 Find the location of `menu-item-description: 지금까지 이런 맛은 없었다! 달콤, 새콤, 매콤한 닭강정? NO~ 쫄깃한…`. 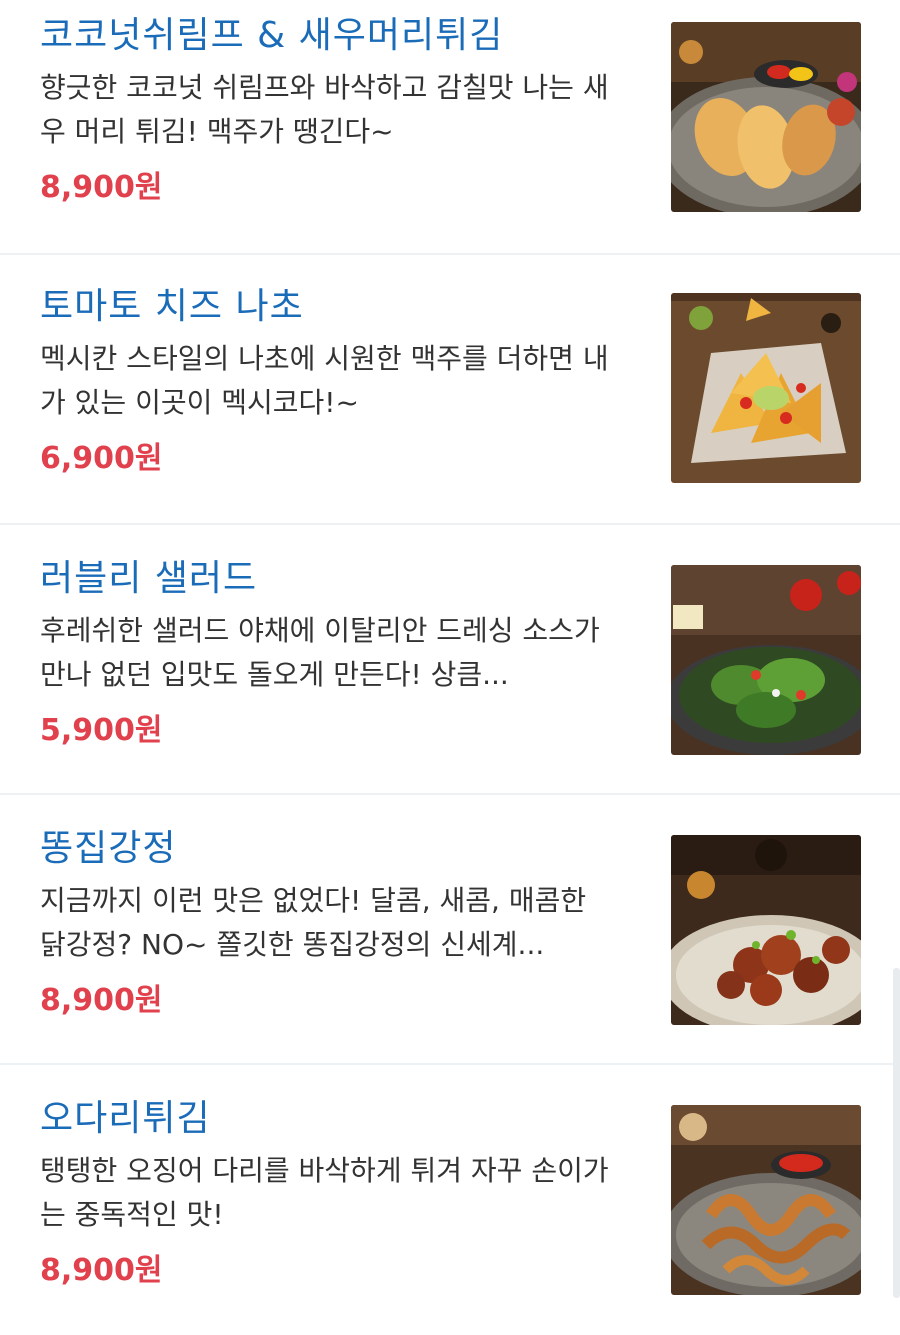

menu-item-description: 지금까지 이런 맛은 없었다! 달콤, 새콤, 매콤한 닭강정? NO~ 쫄깃한… is located at coordinates (313, 922).